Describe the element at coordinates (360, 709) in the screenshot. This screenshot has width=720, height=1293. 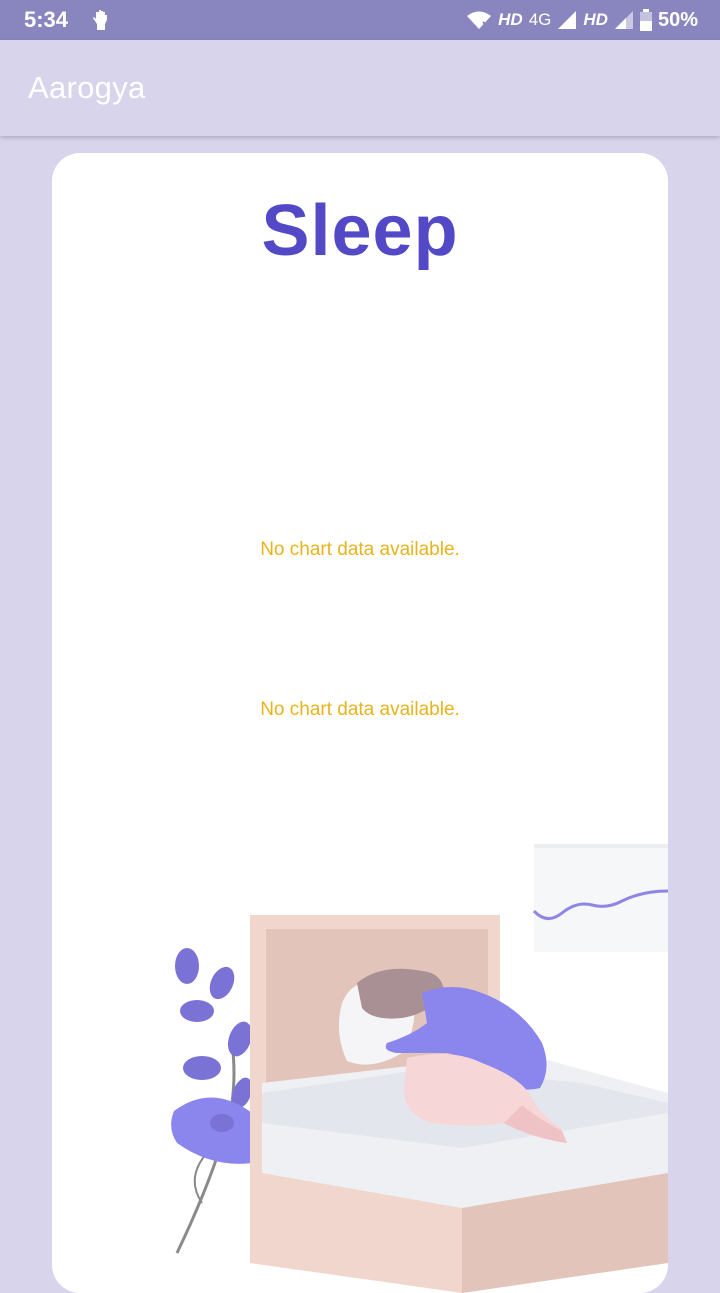
I see `chart-2-empty-message: No chart data available.` at that location.